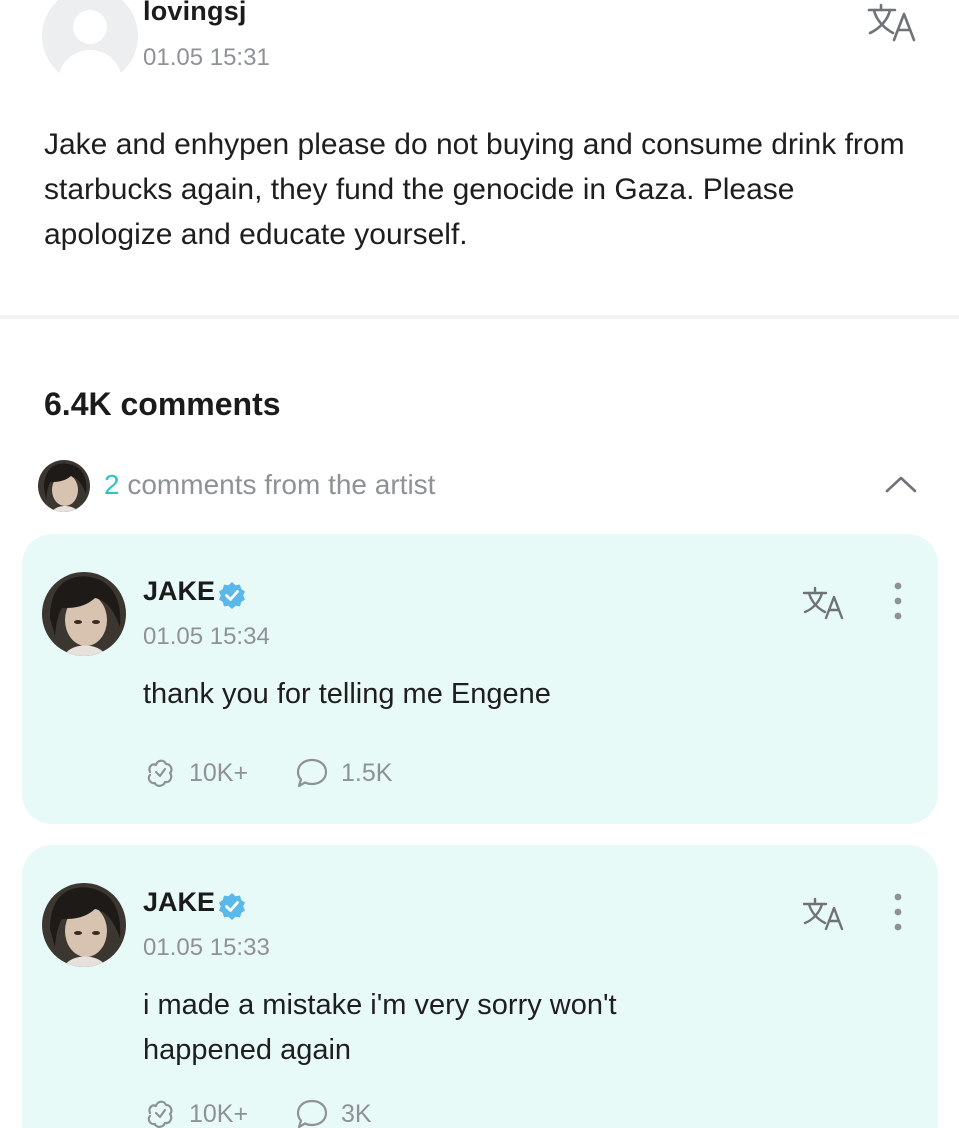 The width and height of the screenshot is (959, 1128). Describe the element at coordinates (64, 486) in the screenshot. I see `artist-avatar-icon` at that location.